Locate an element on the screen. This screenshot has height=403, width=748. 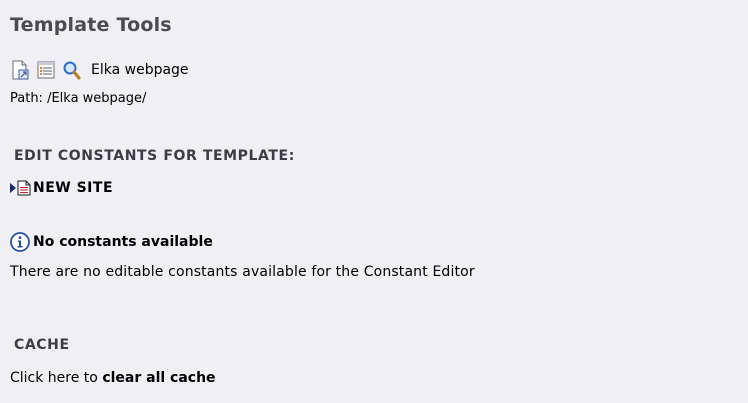
page-title: Template Tools is located at coordinates (91, 25).